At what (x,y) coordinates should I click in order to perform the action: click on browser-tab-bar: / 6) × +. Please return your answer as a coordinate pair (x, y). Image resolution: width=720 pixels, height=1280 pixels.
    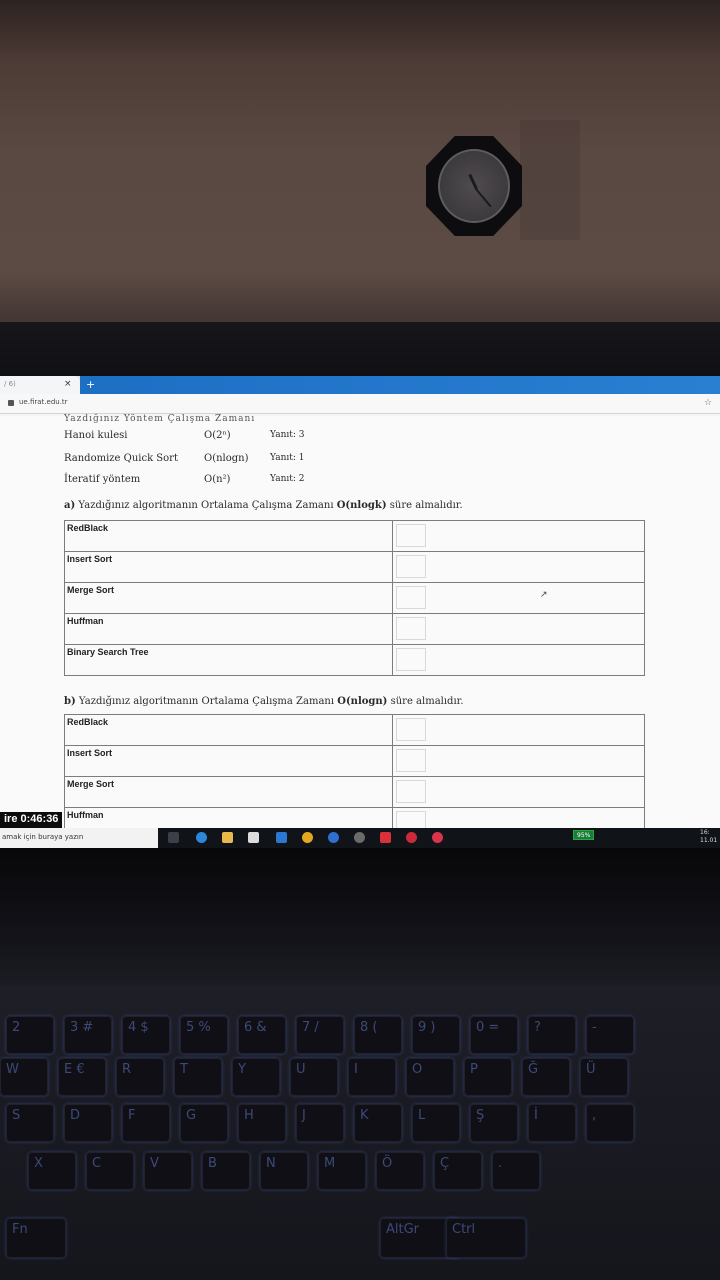
    Looking at the image, I should click on (360, 385).